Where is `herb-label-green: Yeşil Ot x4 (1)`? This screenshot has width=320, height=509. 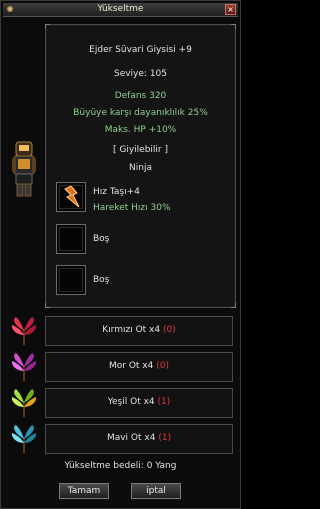
herb-label-green: Yeşil Ot x4 (1) is located at coordinates (139, 402).